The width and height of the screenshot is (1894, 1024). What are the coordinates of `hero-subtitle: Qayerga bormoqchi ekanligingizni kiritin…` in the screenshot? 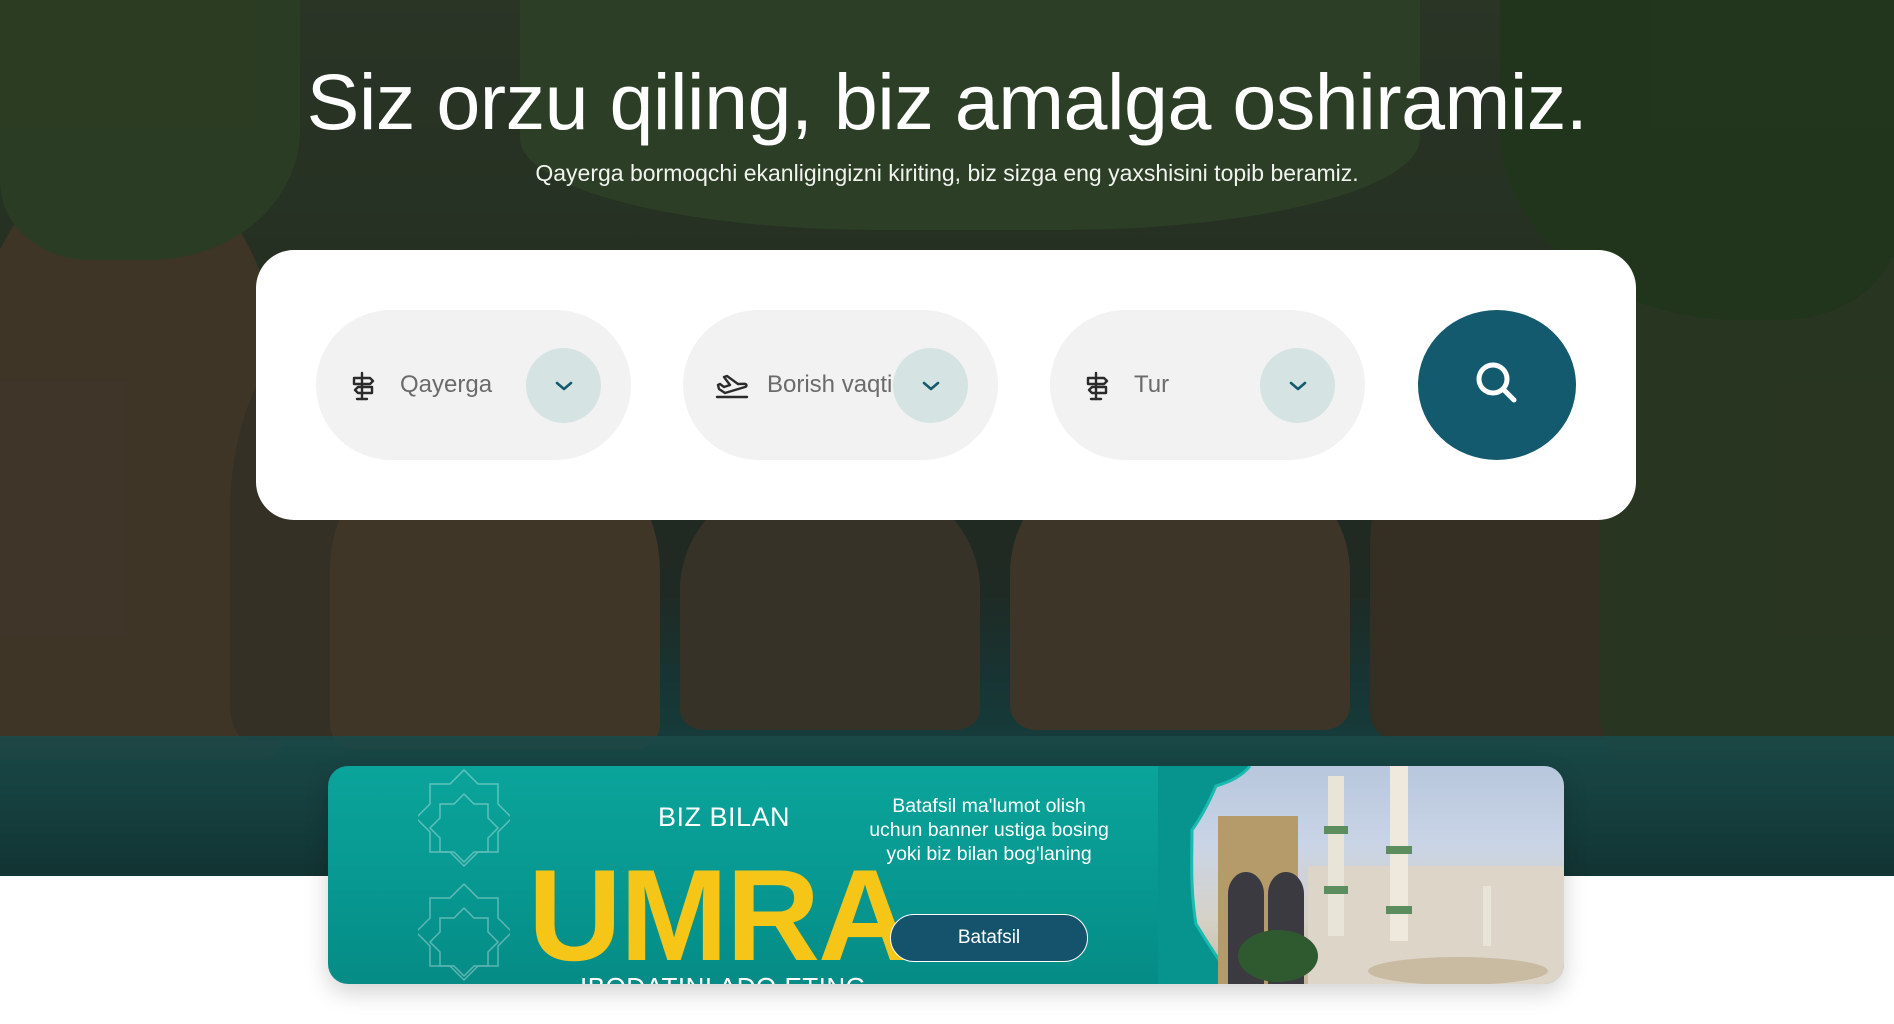 It's located at (947, 173).